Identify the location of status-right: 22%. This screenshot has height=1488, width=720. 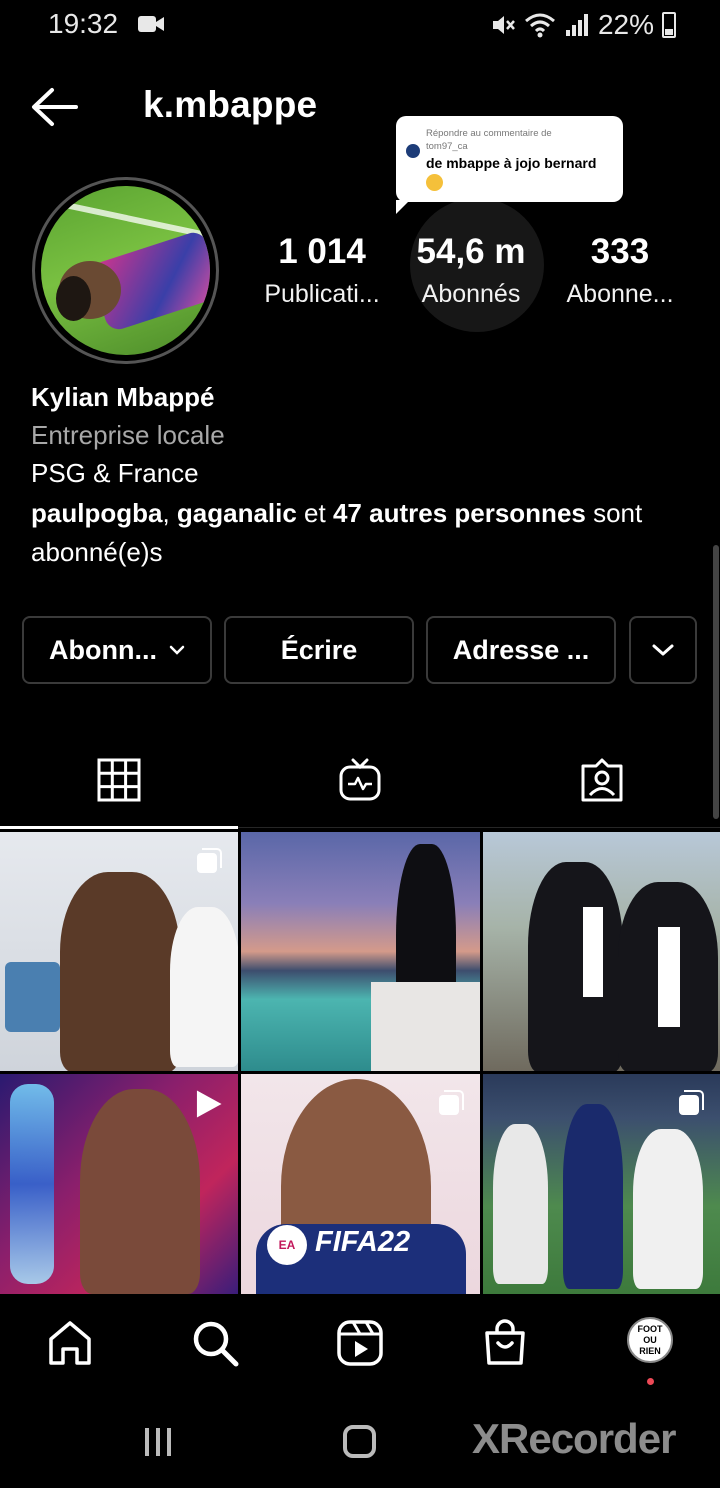
(583, 25).